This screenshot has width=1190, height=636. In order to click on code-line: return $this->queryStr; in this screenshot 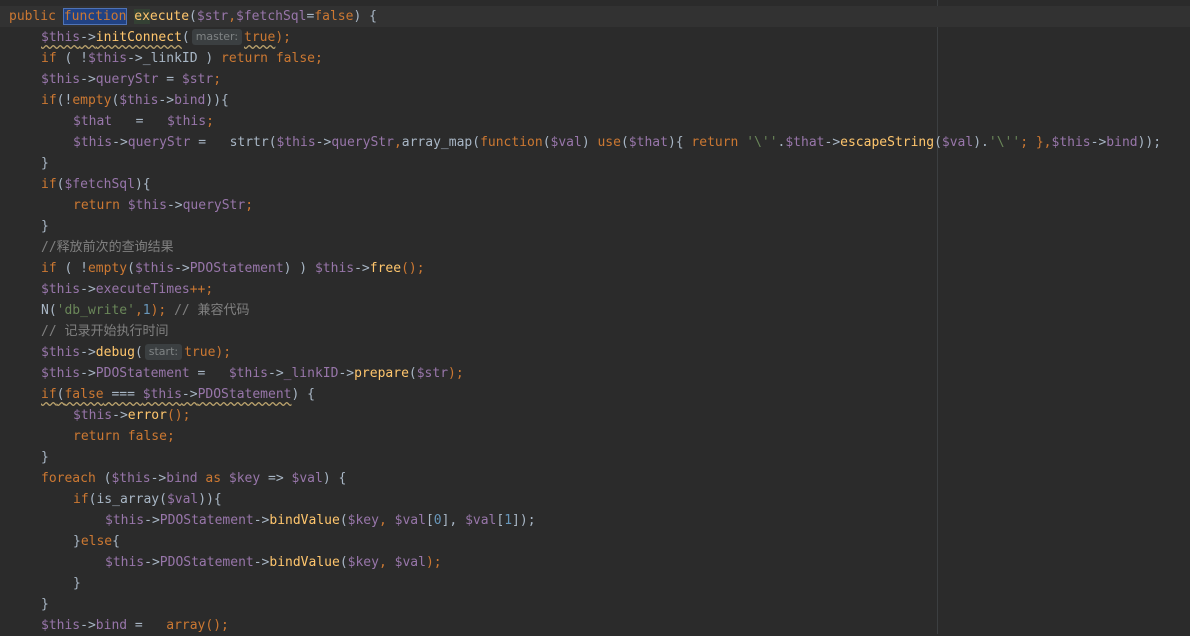, I will do `click(595, 205)`.